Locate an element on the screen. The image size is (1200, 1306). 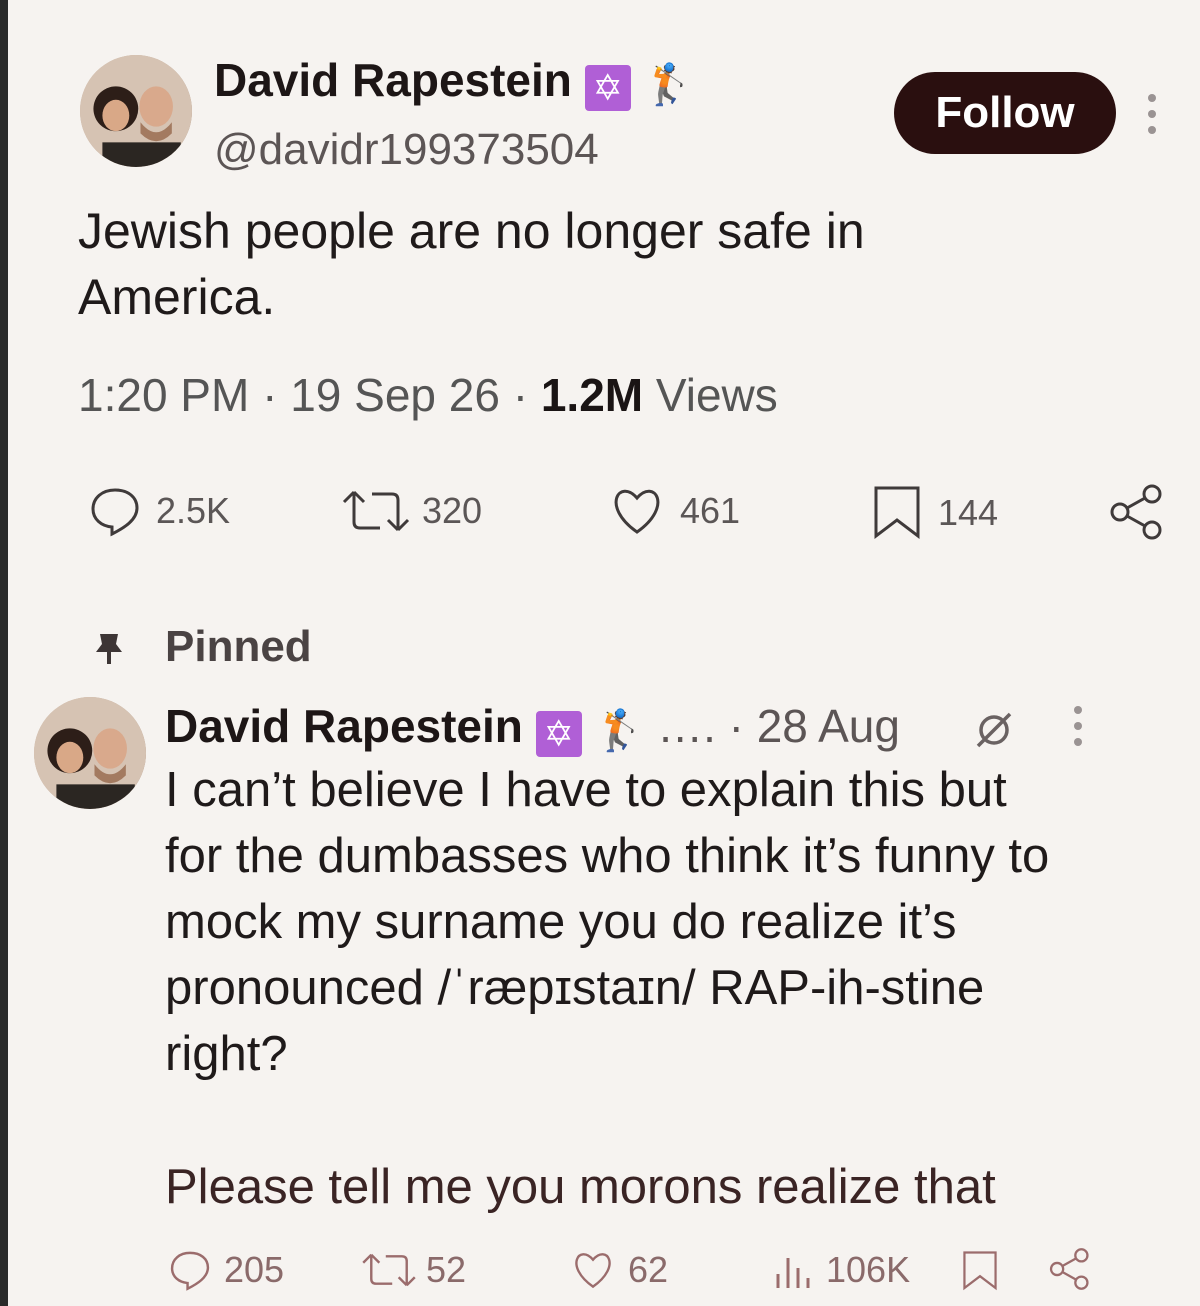
reply-button: 2.5K is located at coordinates (159, 511).